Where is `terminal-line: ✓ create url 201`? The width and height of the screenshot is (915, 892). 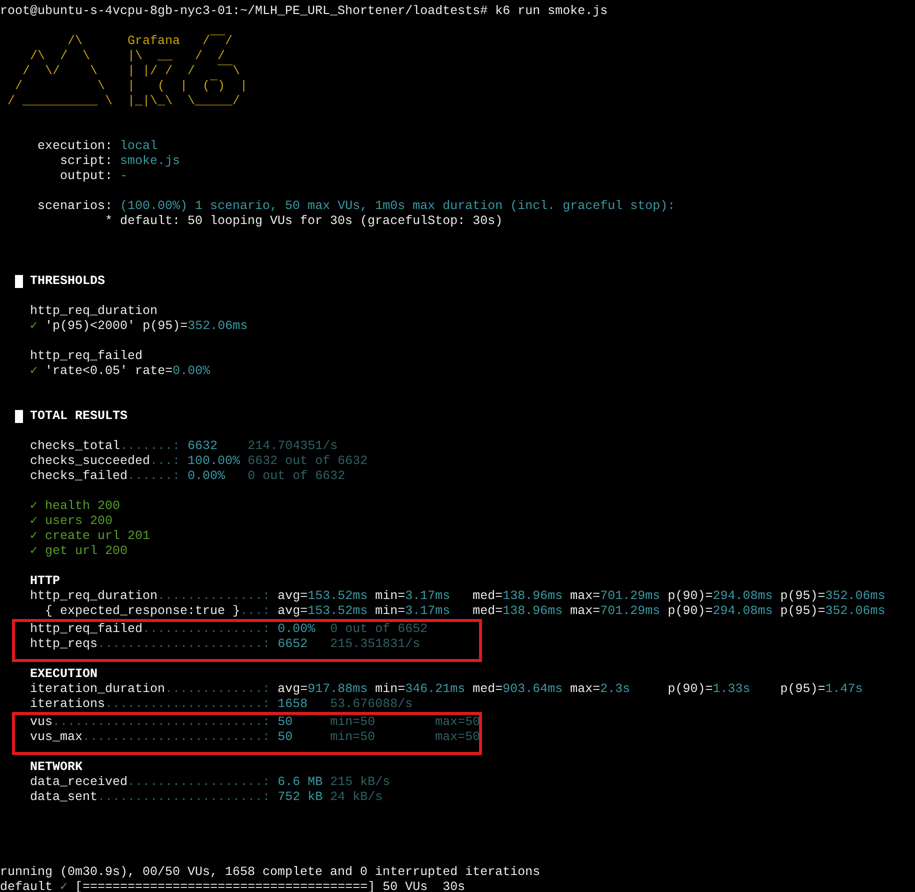 terminal-line: ✓ create url 201 is located at coordinates (89, 536).